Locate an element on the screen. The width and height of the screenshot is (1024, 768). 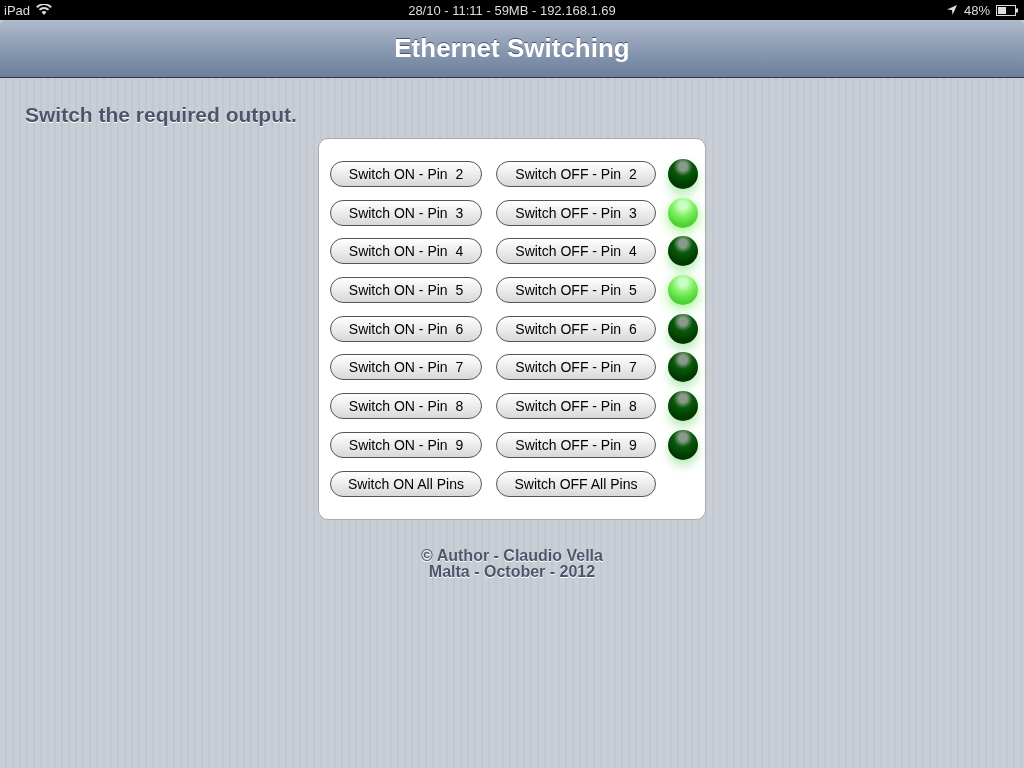
battery-percentage: 48% is located at coordinates (976, 10).